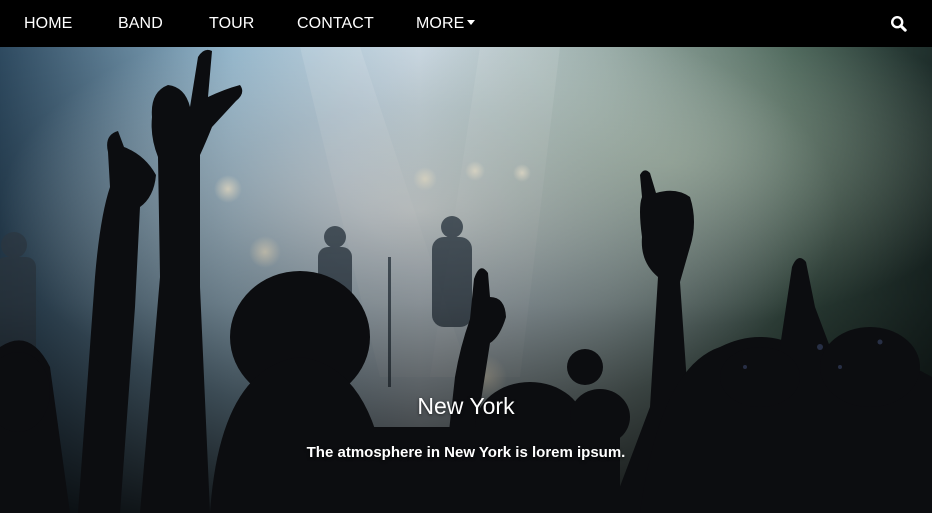 The width and height of the screenshot is (932, 513). I want to click on search-button, so click(899, 24).